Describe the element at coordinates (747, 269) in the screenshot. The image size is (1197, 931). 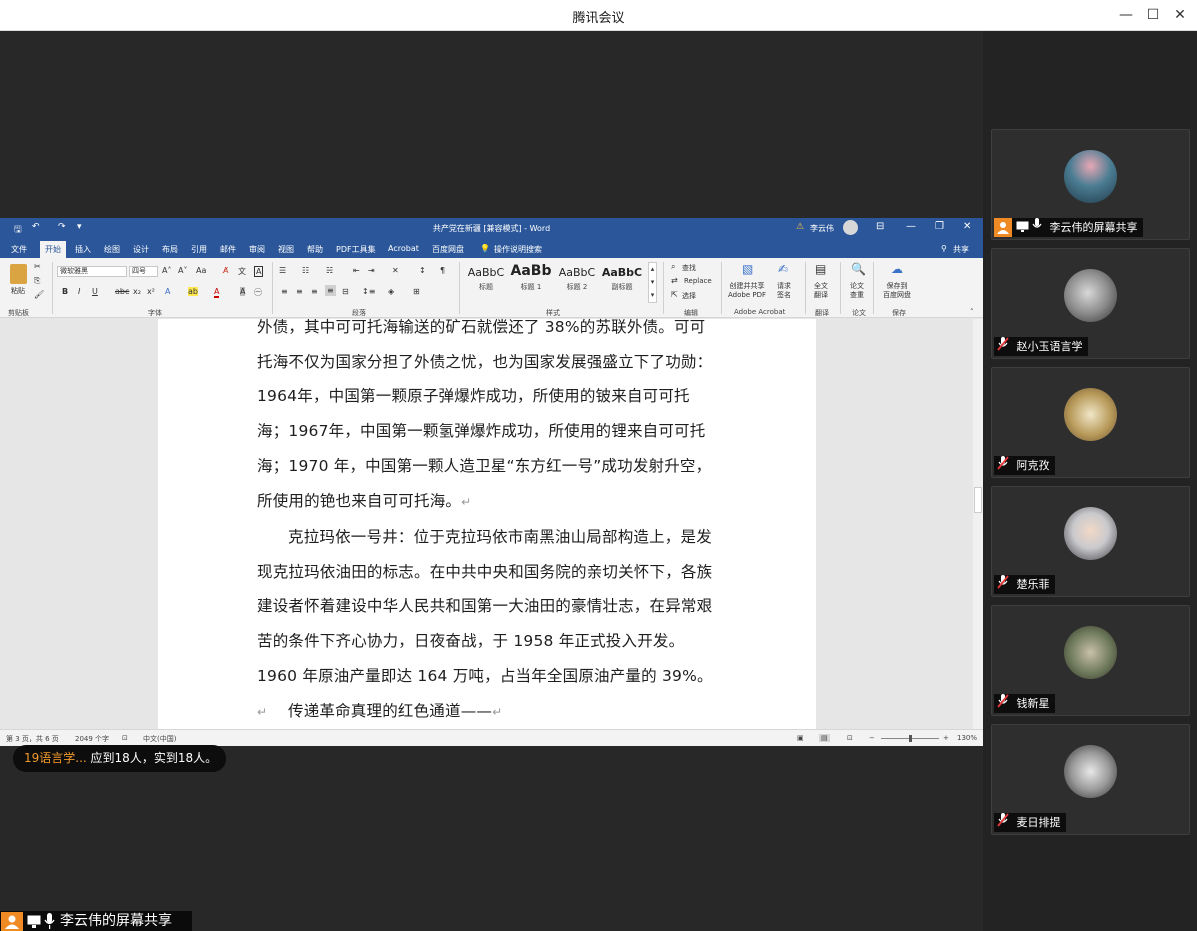
I see `create-pdf-icon: ▧` at that location.